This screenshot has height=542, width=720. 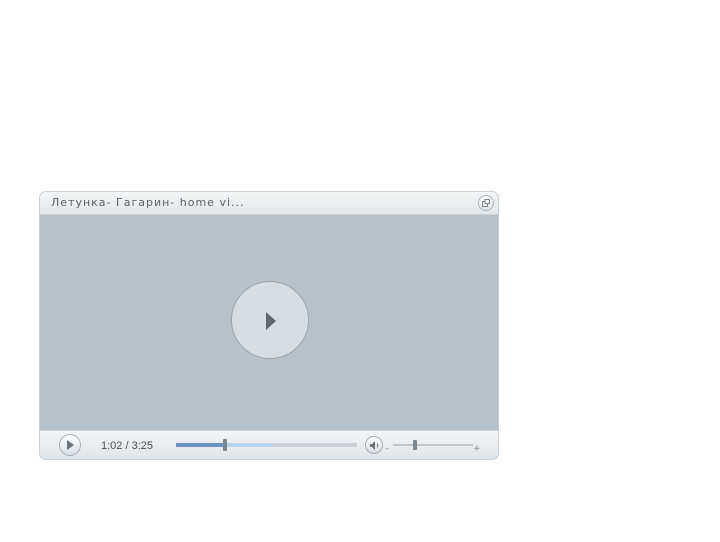 I want to click on big-play-button, so click(x=270, y=320).